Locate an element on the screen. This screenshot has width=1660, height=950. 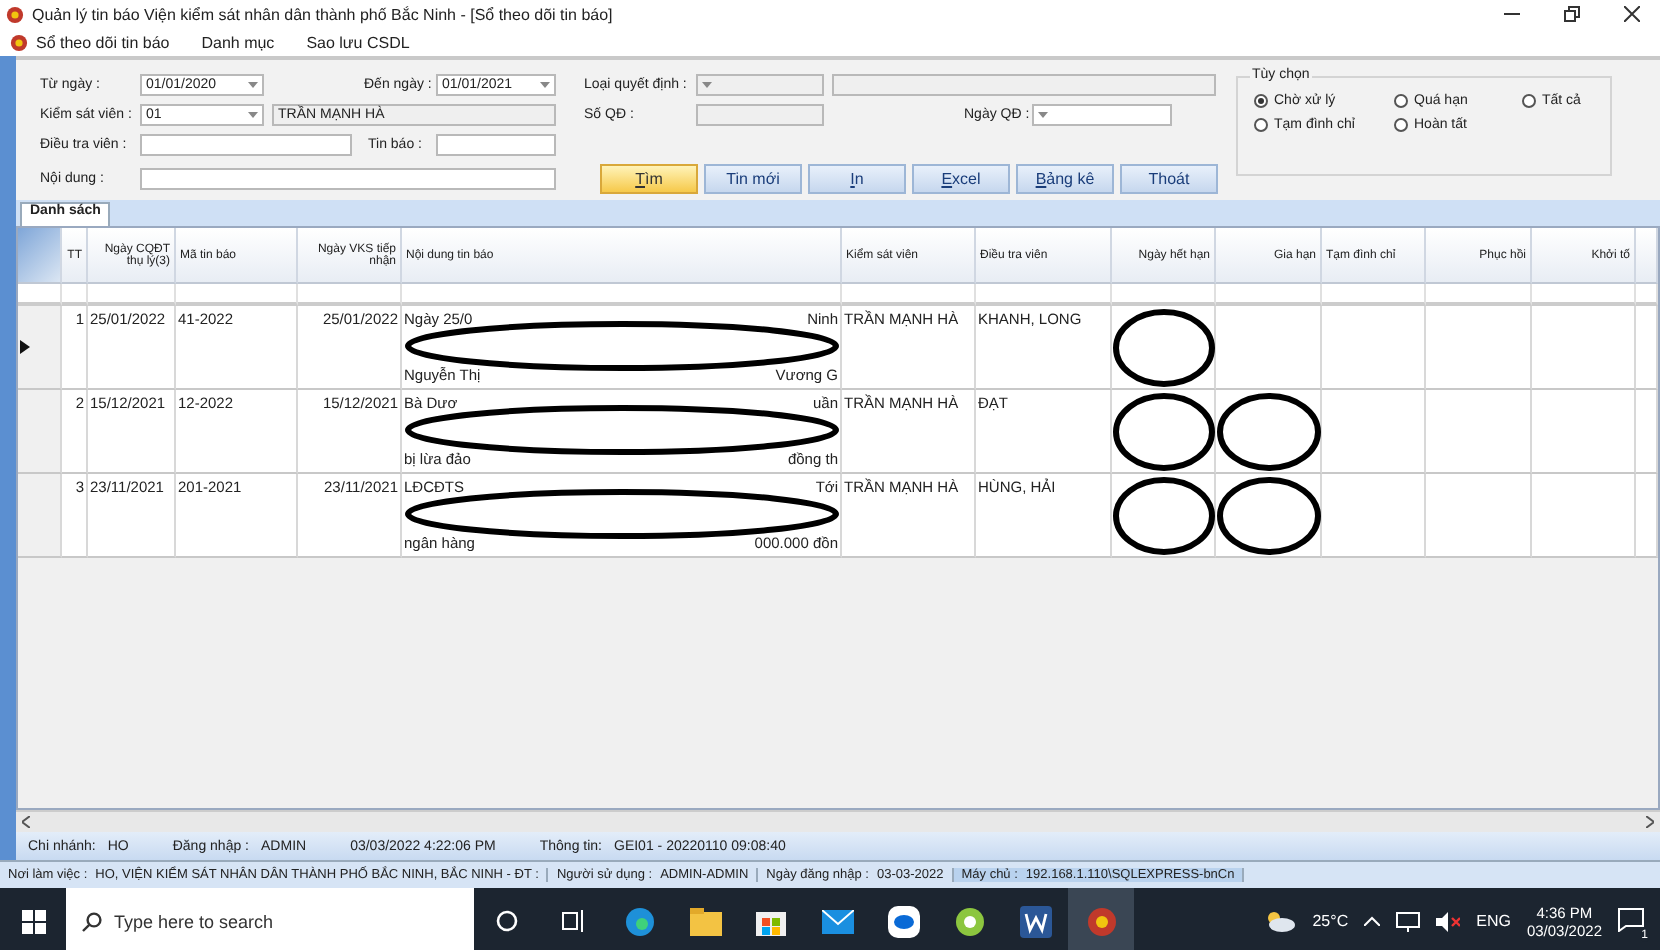
menu-item: Sao lưu CSDL is located at coordinates (358, 42).